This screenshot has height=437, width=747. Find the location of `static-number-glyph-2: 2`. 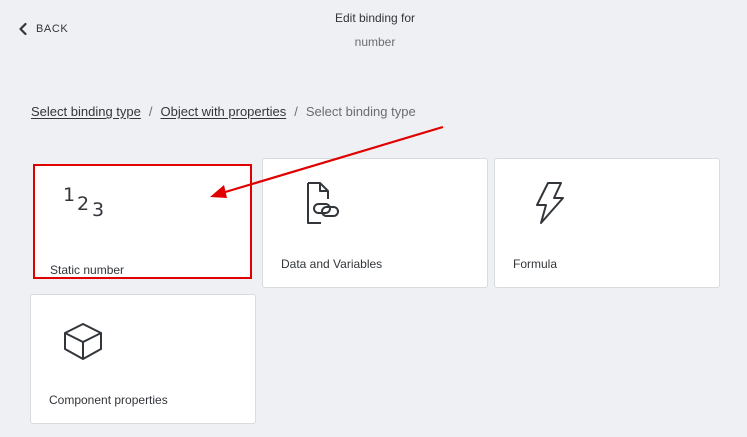

static-number-glyph-2: 2 is located at coordinates (83, 204).